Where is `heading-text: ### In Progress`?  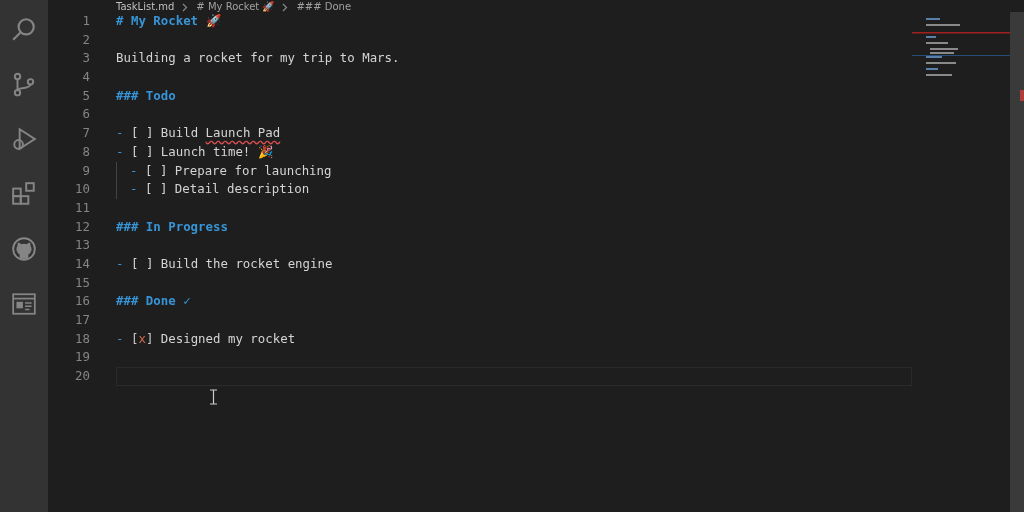
heading-text: ### In Progress is located at coordinates (172, 226).